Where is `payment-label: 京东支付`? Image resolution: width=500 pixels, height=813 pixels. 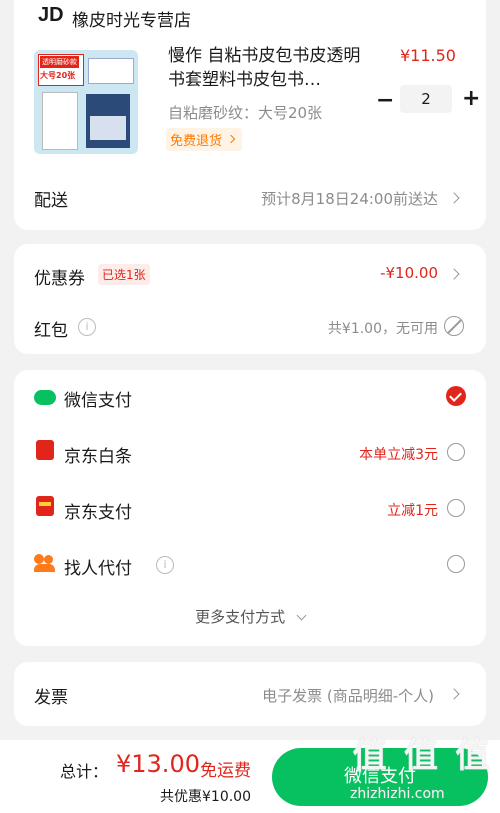 payment-label: 京东支付 is located at coordinates (98, 513).